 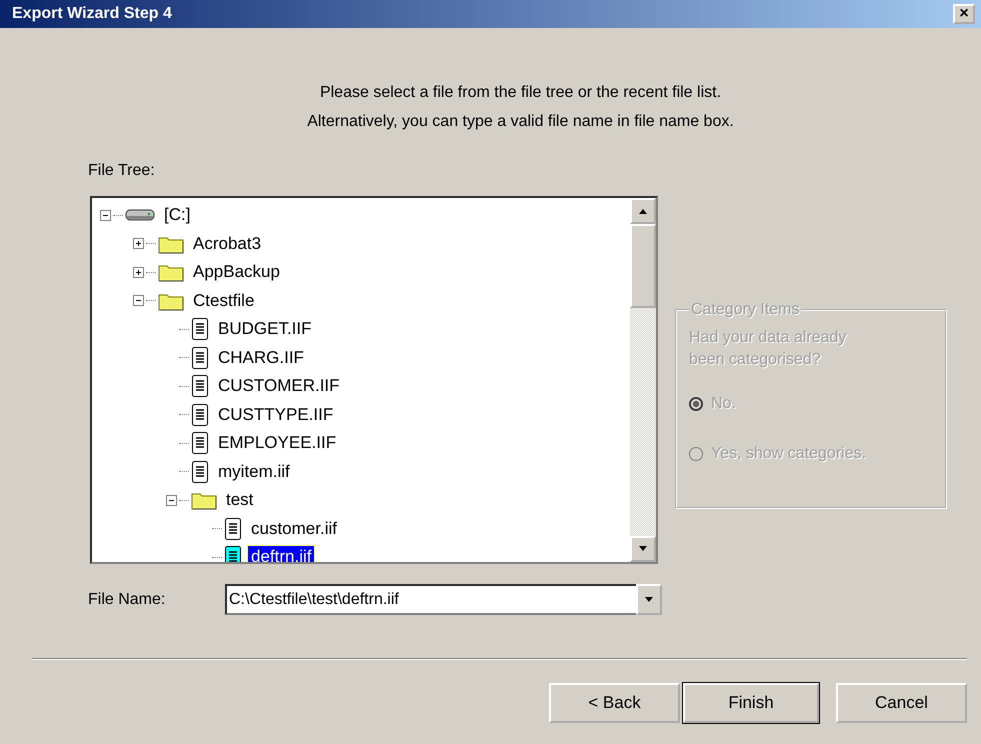 I want to click on tree-item: Acrobat3, so click(x=227, y=243).